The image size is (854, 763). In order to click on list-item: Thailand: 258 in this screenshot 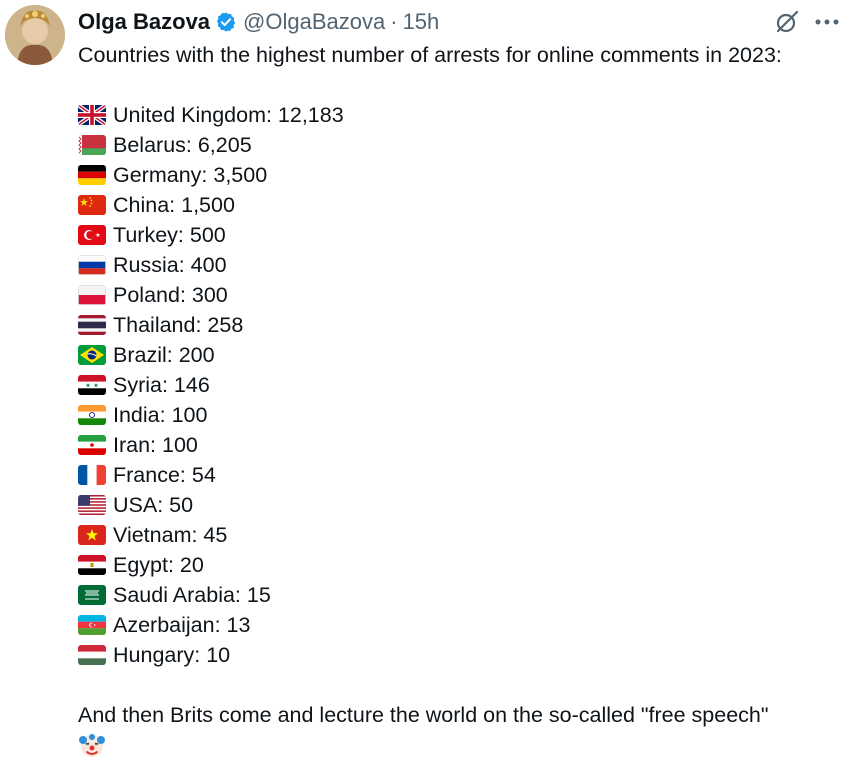, I will do `click(463, 325)`.